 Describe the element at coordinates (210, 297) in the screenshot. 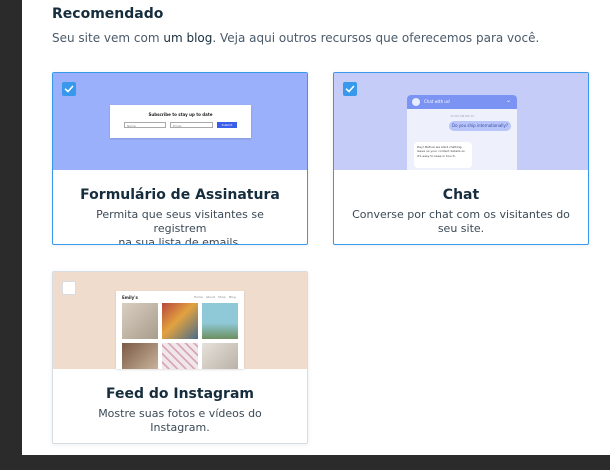

I see `site-preview-nav-item: About` at that location.